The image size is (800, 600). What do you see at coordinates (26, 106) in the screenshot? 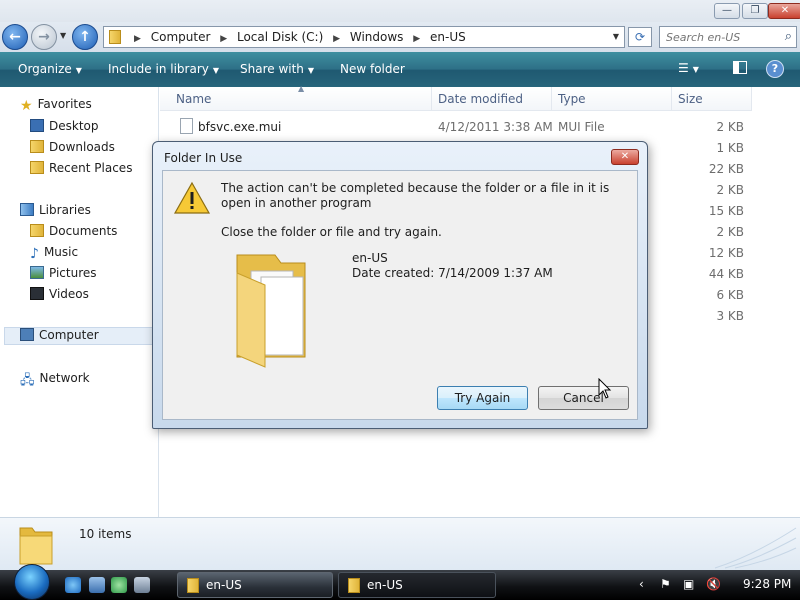
I see `star-icon: ★` at bounding box center [26, 106].